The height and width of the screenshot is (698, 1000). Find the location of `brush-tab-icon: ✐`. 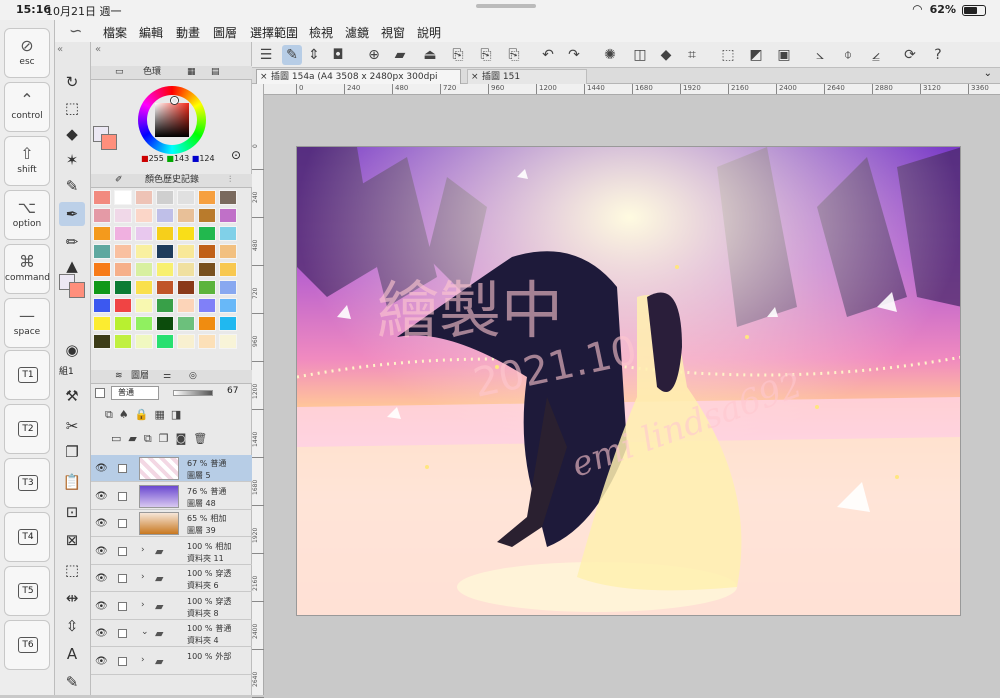

brush-tab-icon: ✐ is located at coordinates (119, 180).